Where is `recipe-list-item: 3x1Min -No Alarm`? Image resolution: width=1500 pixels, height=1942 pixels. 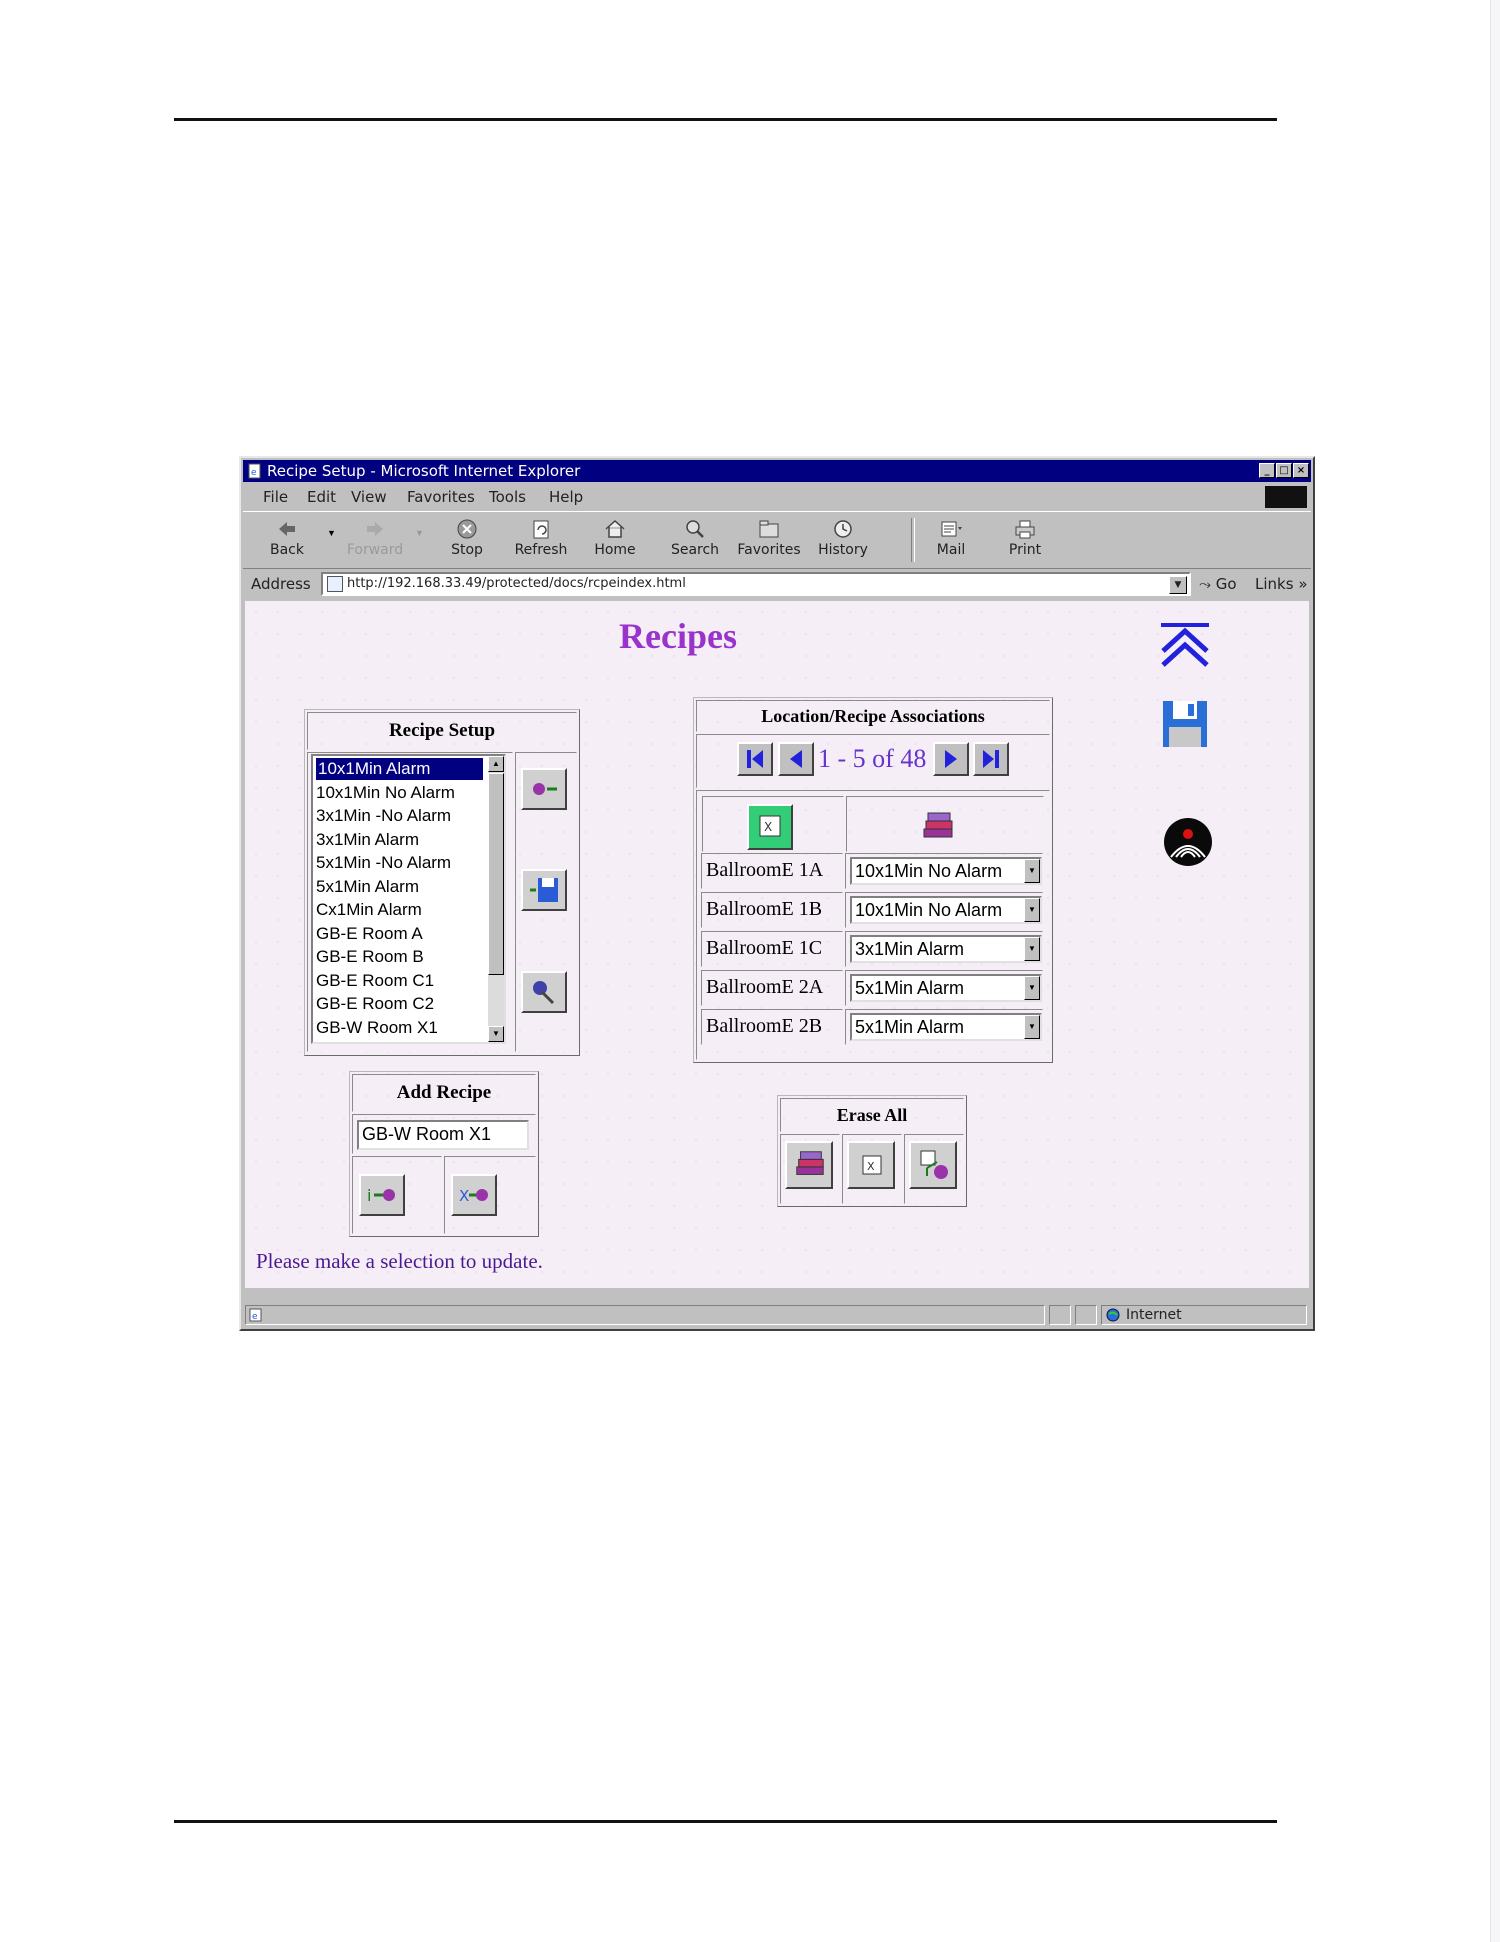 recipe-list-item: 3x1Min -No Alarm is located at coordinates (383, 816).